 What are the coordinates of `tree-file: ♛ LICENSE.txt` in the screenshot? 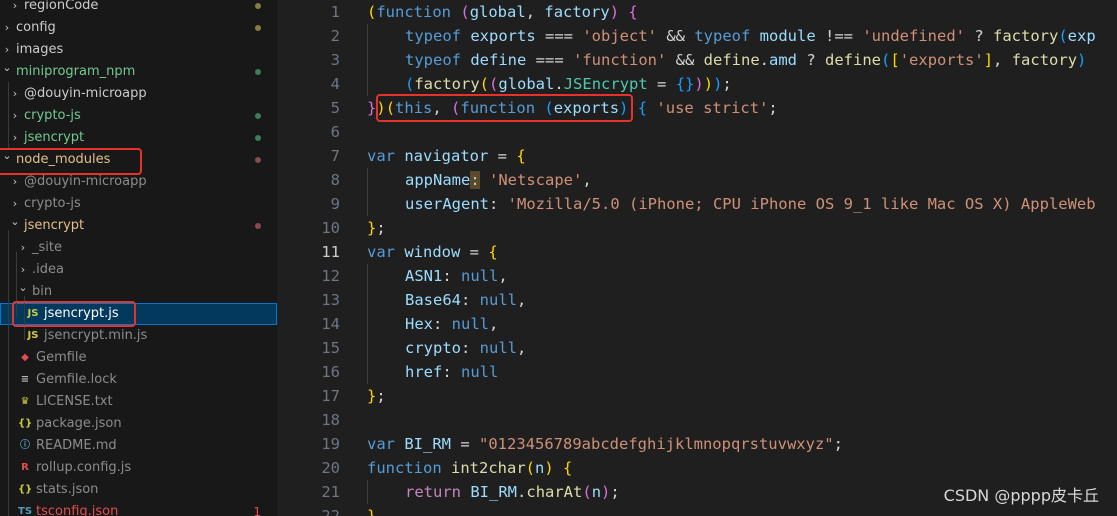 It's located at (138, 402).